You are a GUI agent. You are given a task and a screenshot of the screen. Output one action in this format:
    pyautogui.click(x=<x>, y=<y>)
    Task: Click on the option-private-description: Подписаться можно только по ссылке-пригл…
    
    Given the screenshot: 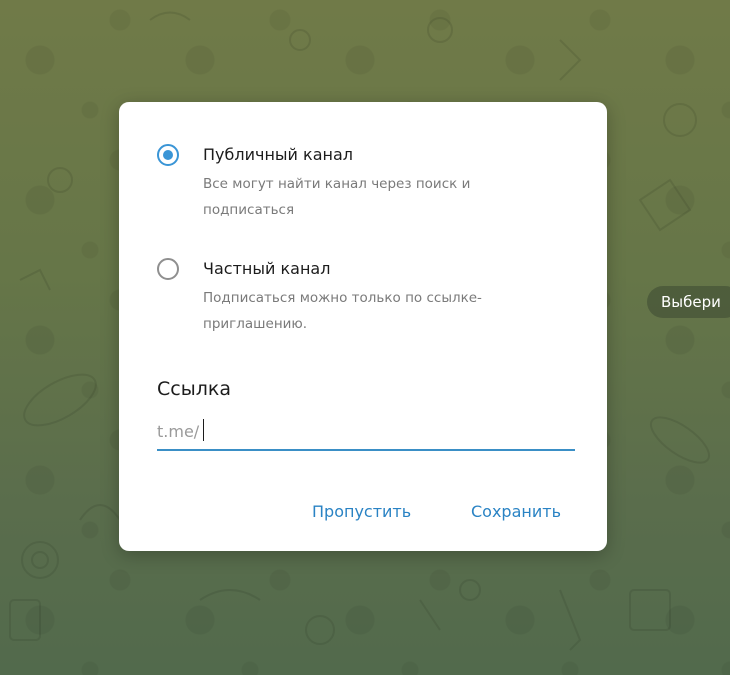 What is the action you would take?
    pyautogui.click(x=342, y=311)
    